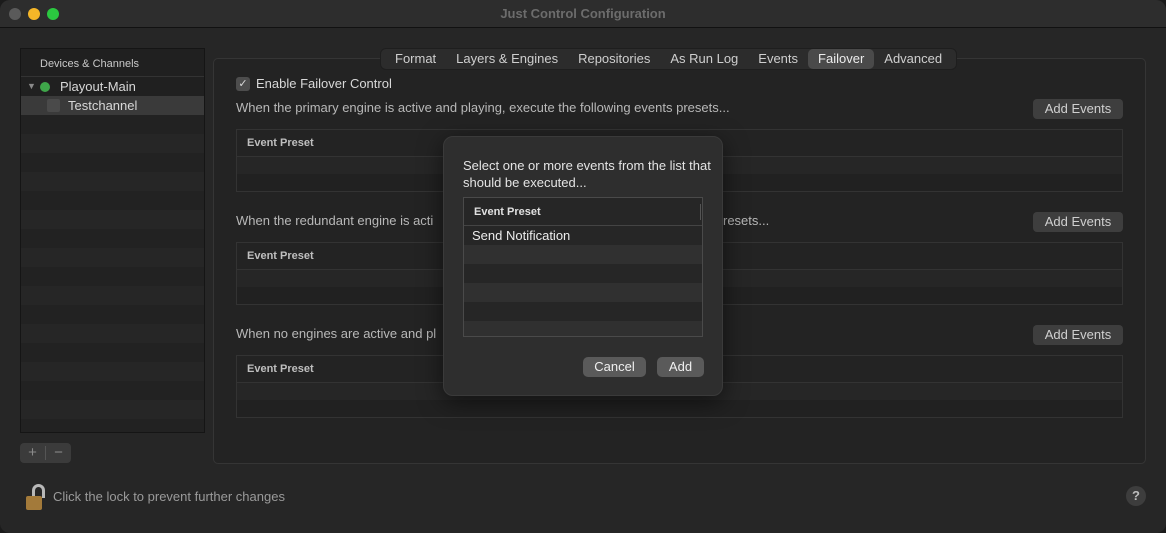 Image resolution: width=1166 pixels, height=533 pixels. Describe the element at coordinates (335, 220) in the screenshot. I see `redundant-engine-description: When the redundant engine is acti` at that location.